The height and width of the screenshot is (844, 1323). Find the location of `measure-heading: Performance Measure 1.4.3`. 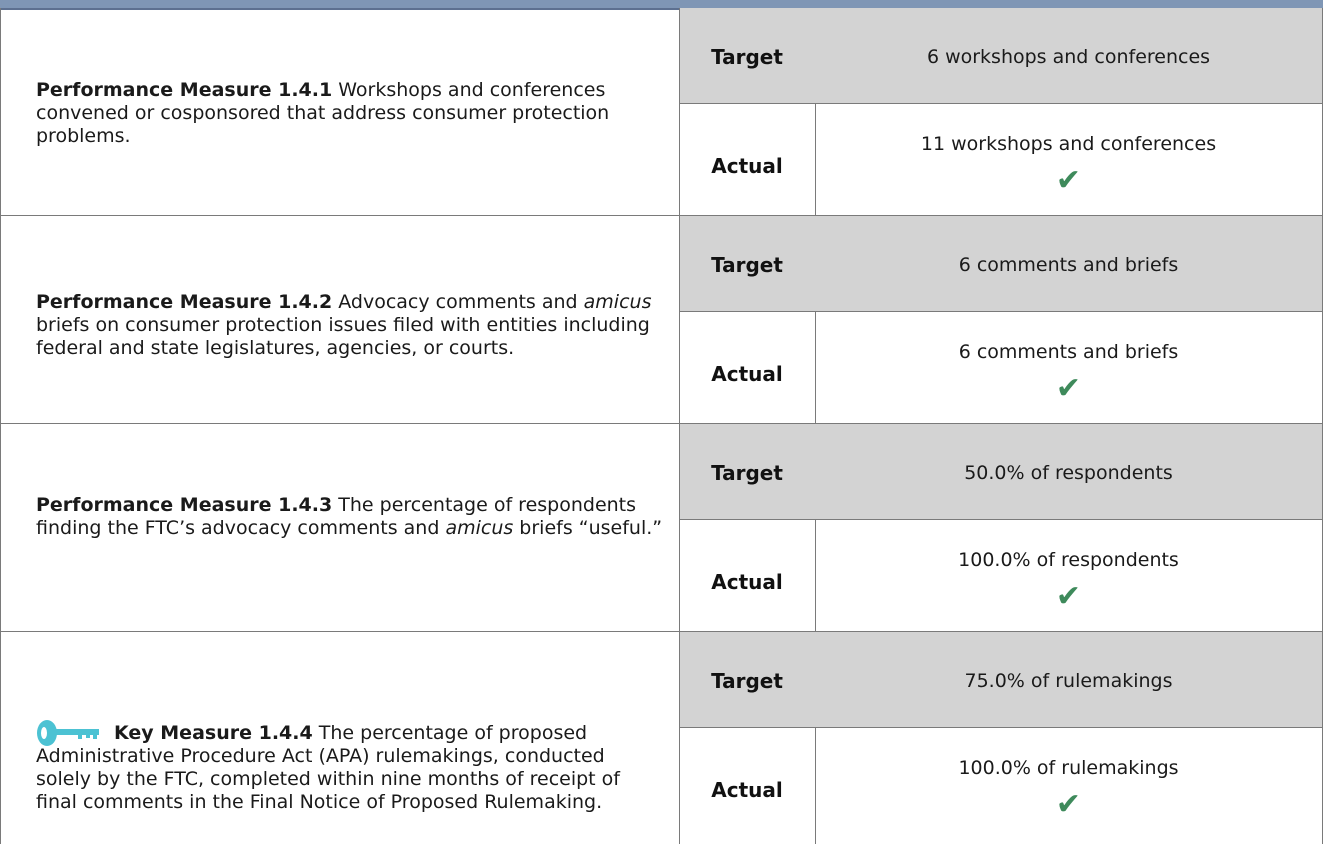

measure-heading: Performance Measure 1.4.3 is located at coordinates (184, 505).